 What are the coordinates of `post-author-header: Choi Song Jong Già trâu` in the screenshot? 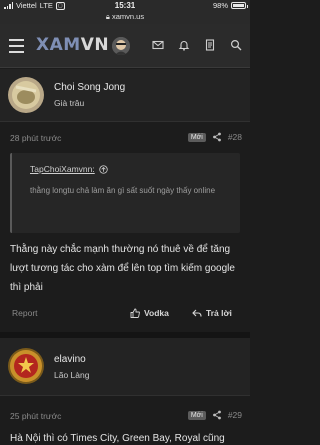 It's located at (125, 95).